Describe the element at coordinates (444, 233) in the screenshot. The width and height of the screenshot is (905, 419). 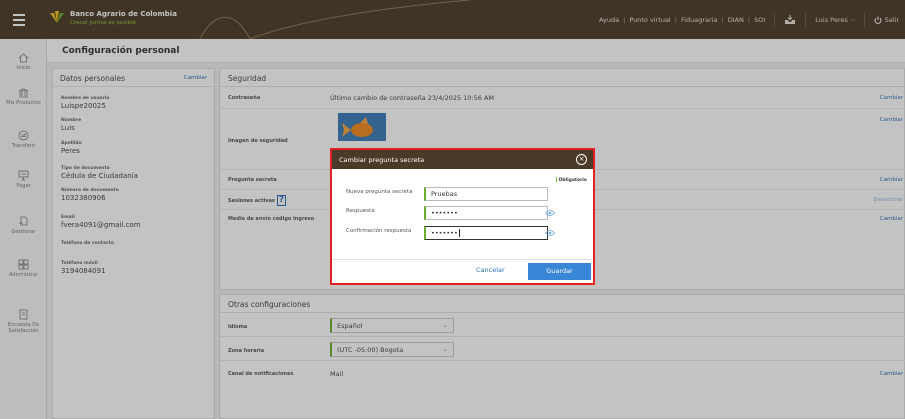
I see `confirm-answer-value: •••••••` at that location.